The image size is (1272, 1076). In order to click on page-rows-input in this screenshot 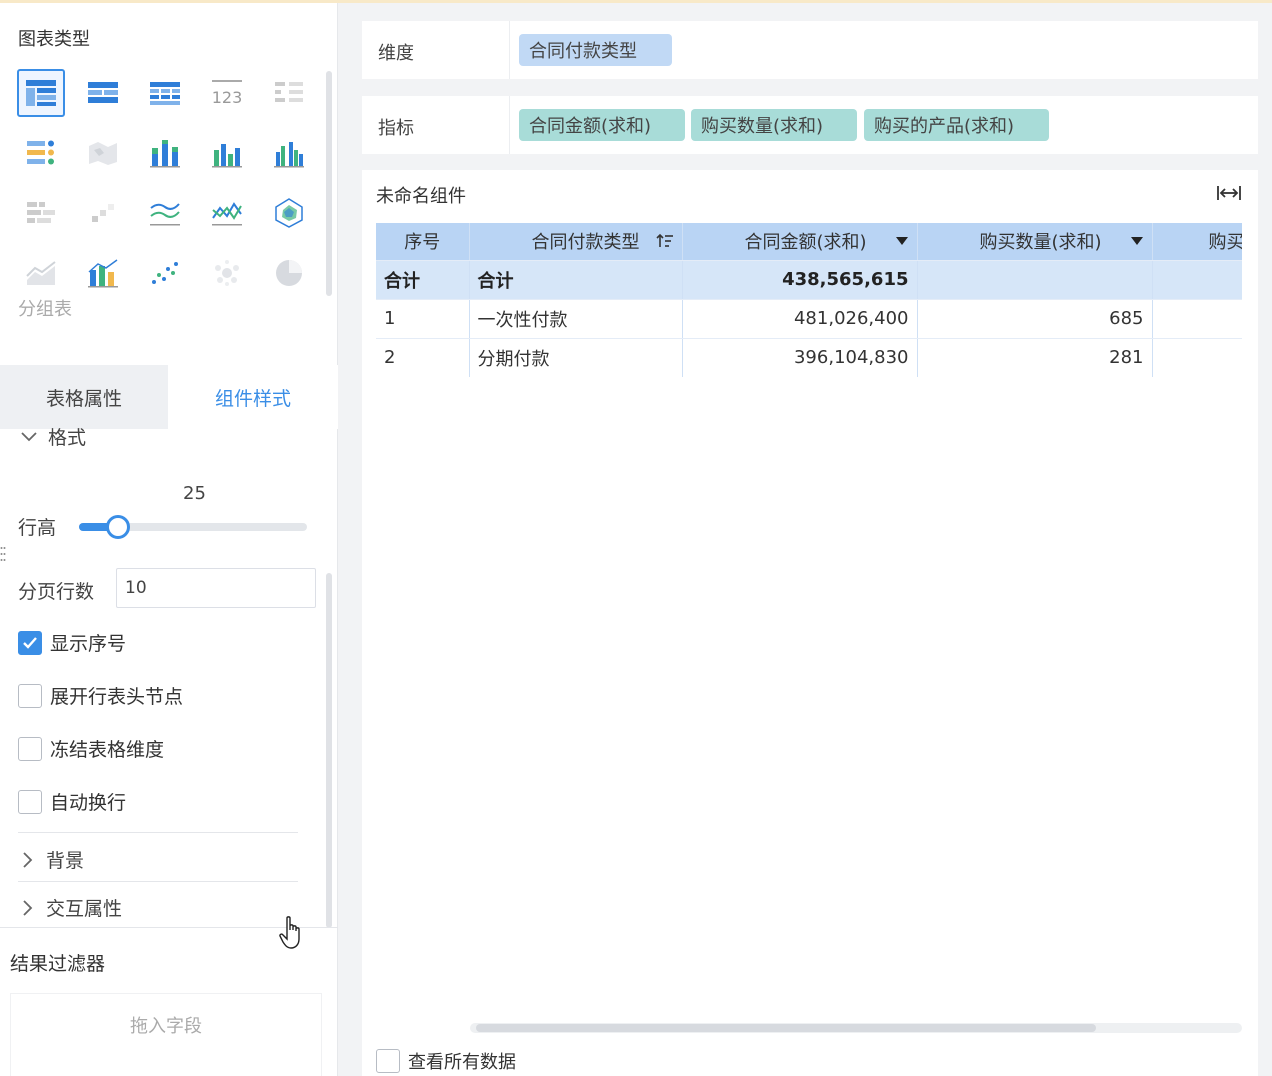, I will do `click(216, 588)`.